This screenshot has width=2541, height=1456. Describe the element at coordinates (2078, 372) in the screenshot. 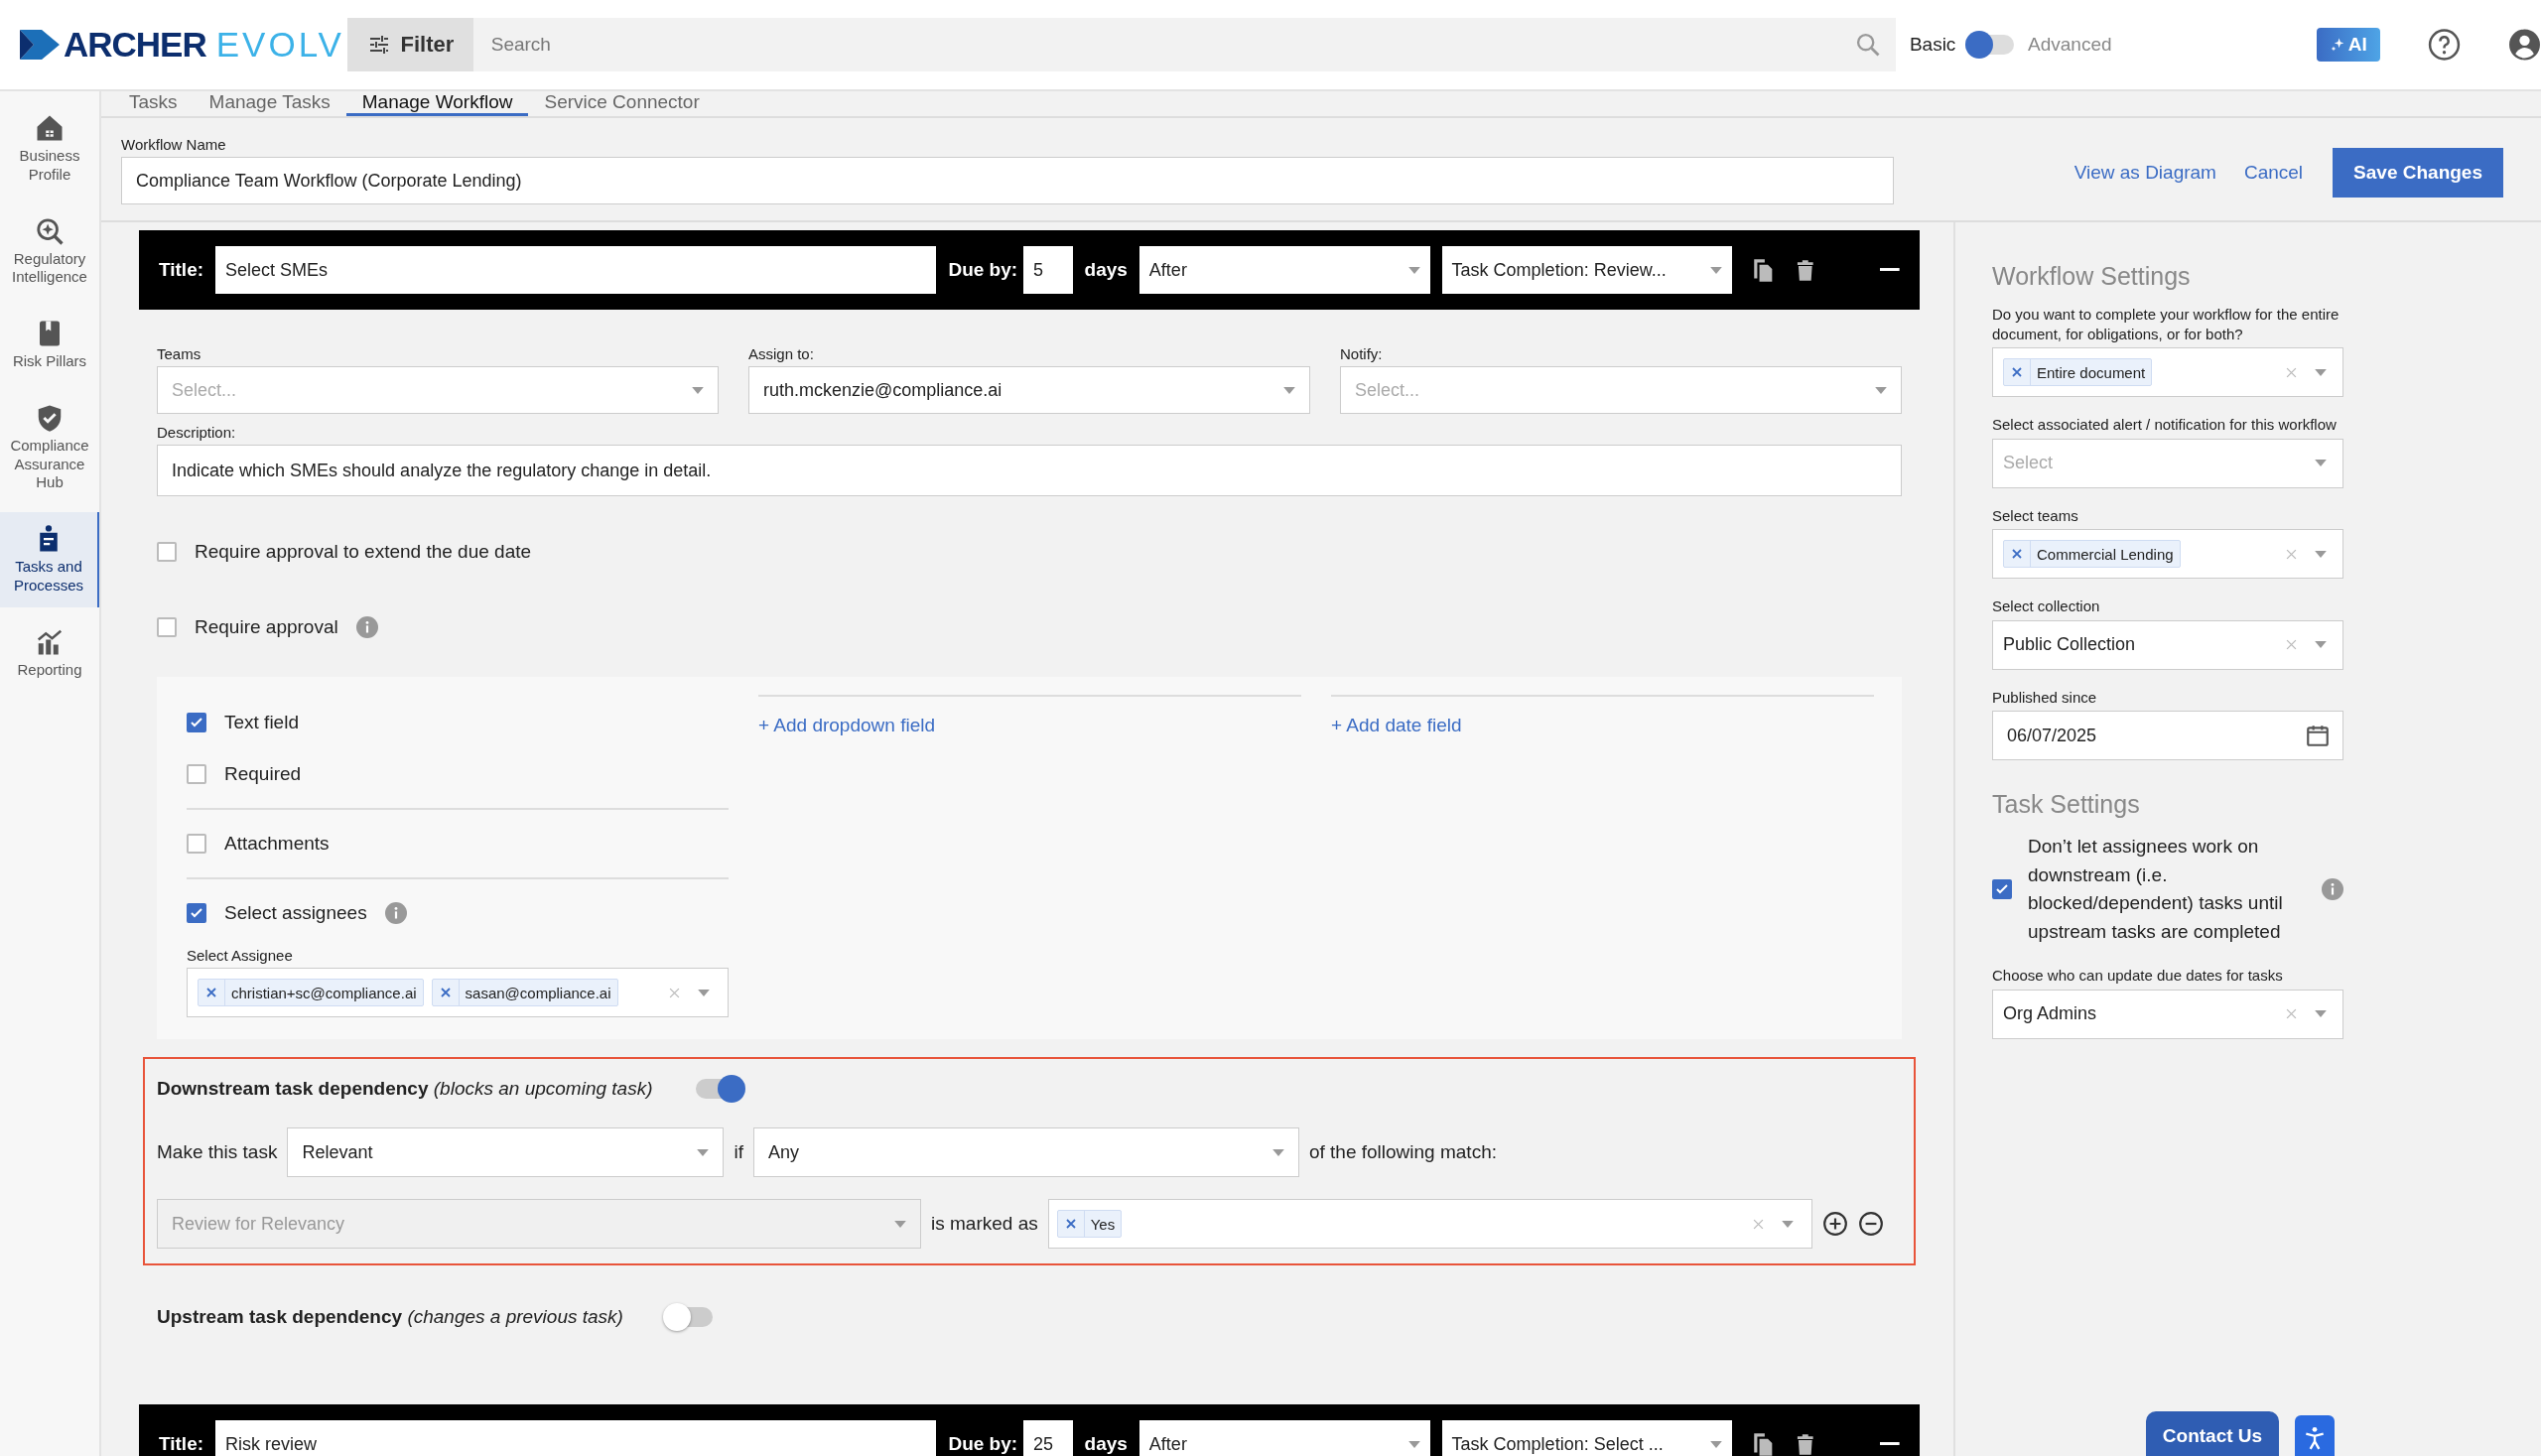

I see `tag-chip: Entire document` at that location.